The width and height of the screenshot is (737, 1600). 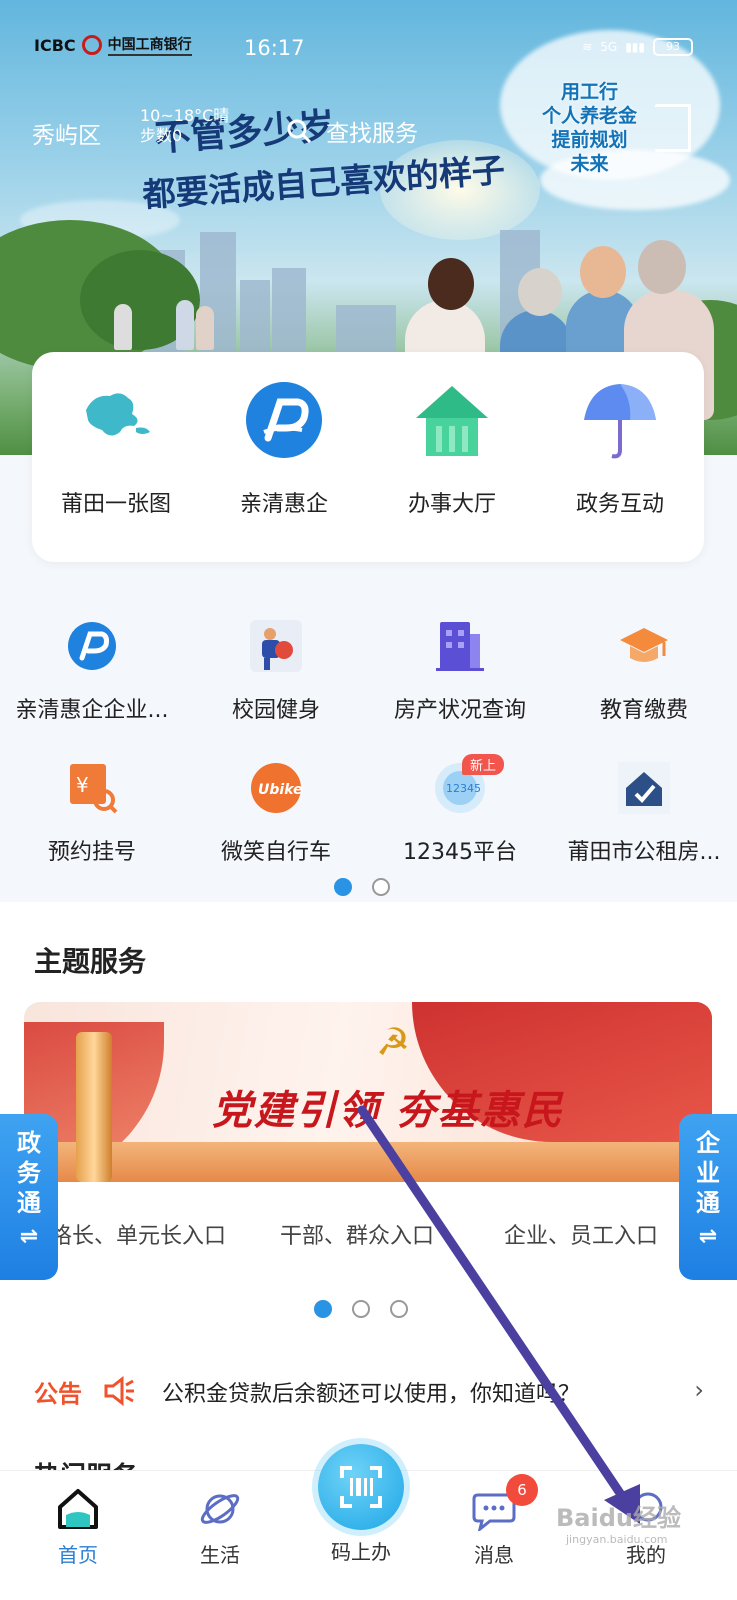 I want to click on pension-promo: 用工行 个人养老金 提前规划 未来, so click(x=589, y=128).